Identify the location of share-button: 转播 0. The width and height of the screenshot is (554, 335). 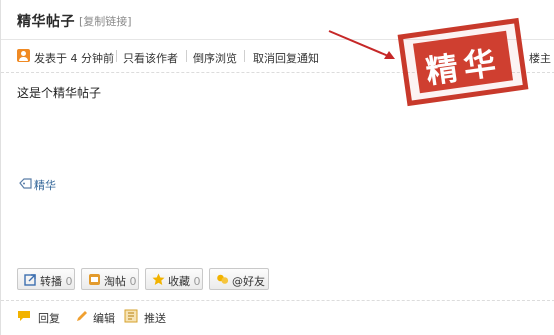
(46, 279).